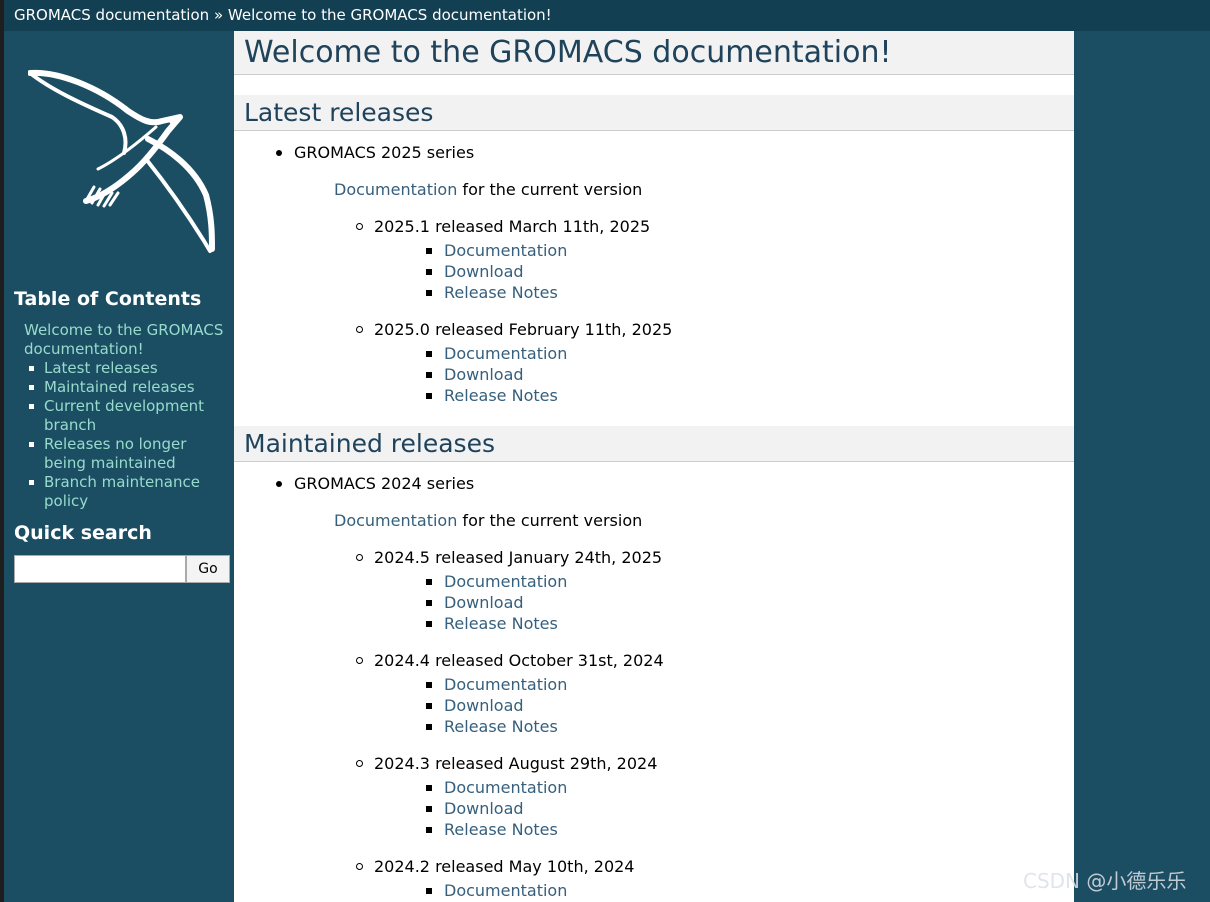  I want to click on breadcrumb-home-link: GROMACS documentation, so click(111, 15).